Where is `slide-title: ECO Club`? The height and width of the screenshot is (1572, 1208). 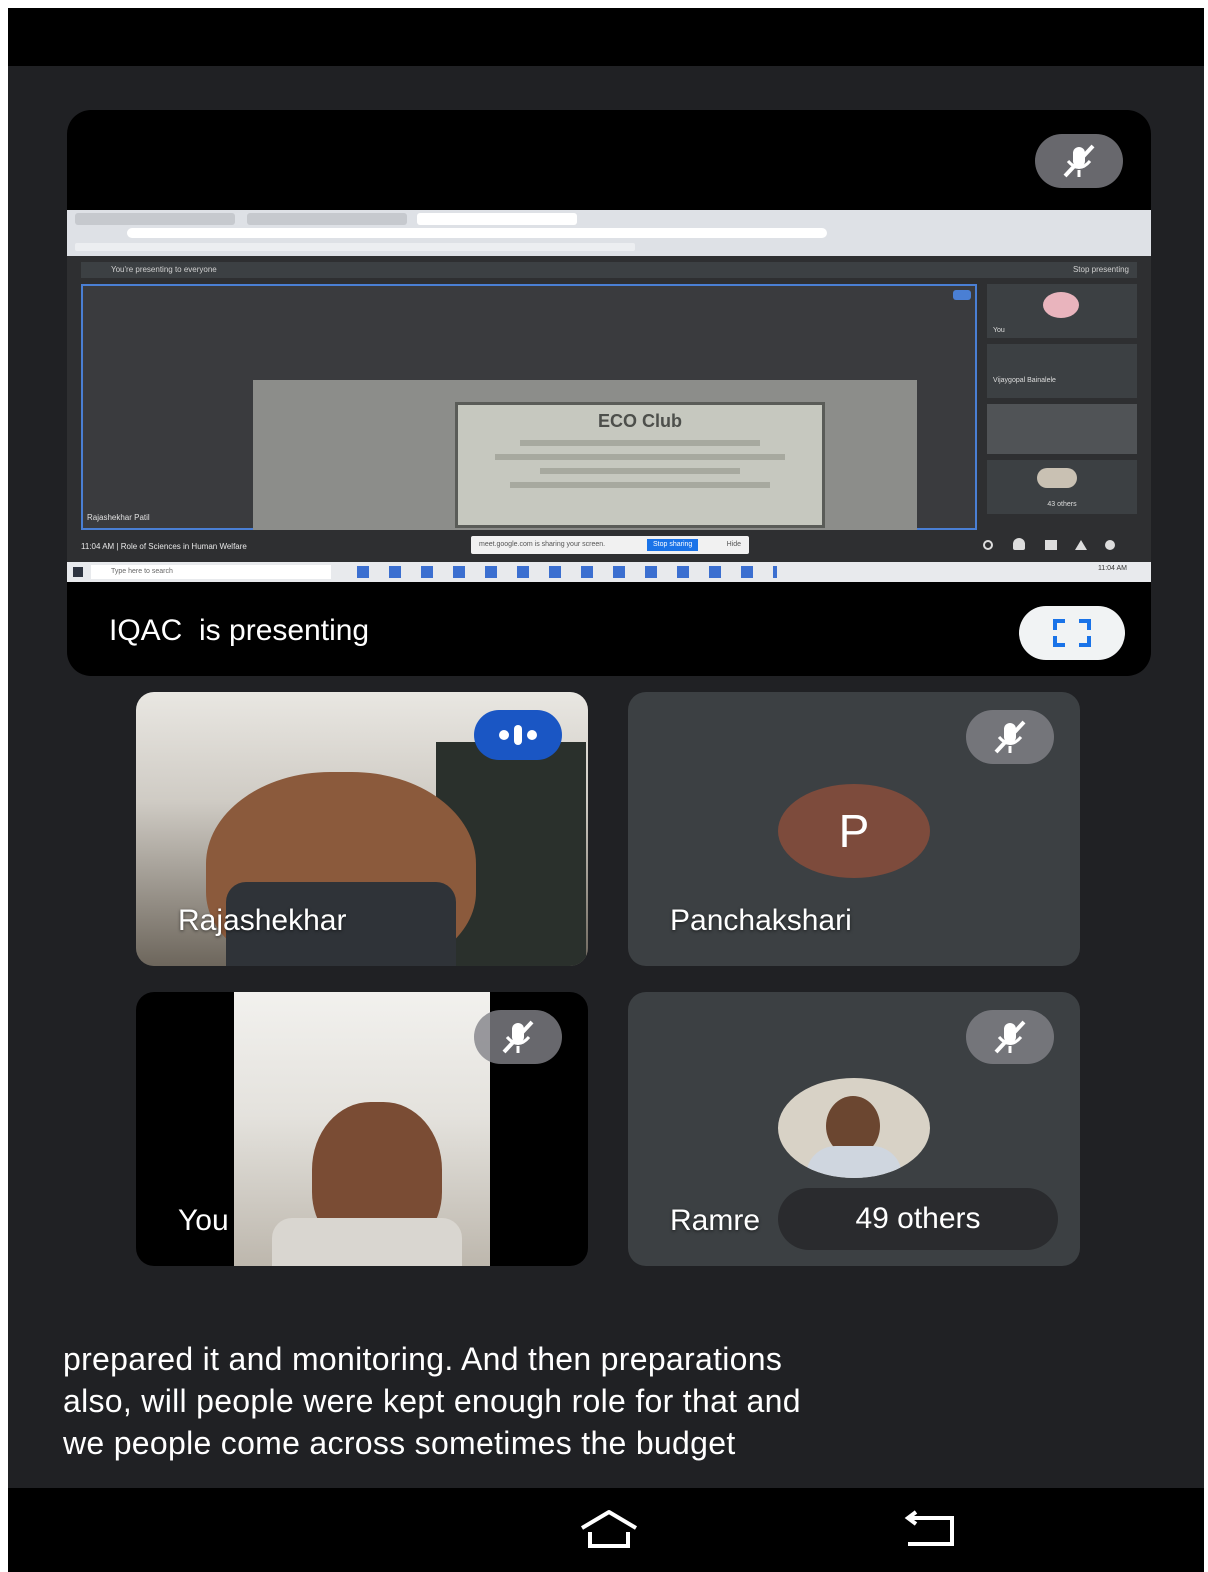 slide-title: ECO Club is located at coordinates (640, 421).